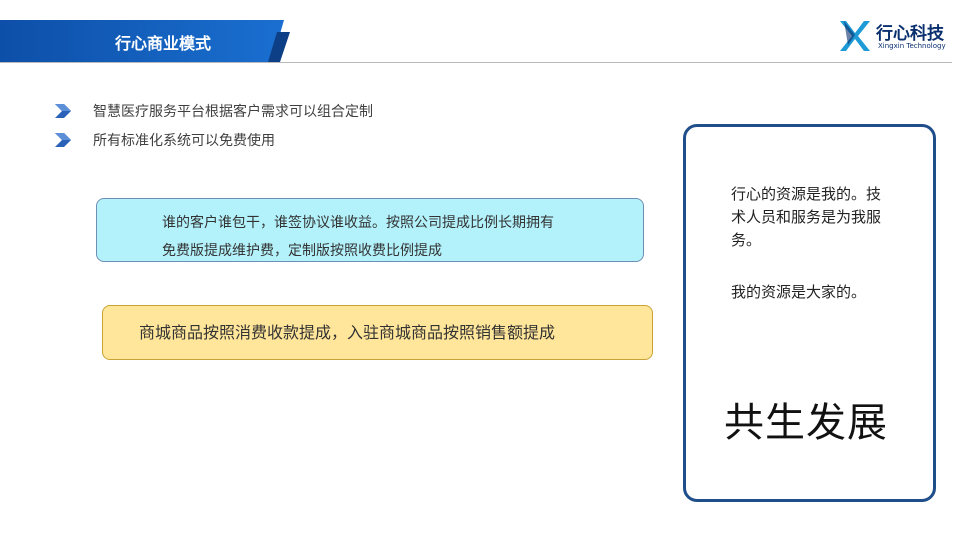  I want to click on logo-name-cn: 行心科技, so click(910, 34).